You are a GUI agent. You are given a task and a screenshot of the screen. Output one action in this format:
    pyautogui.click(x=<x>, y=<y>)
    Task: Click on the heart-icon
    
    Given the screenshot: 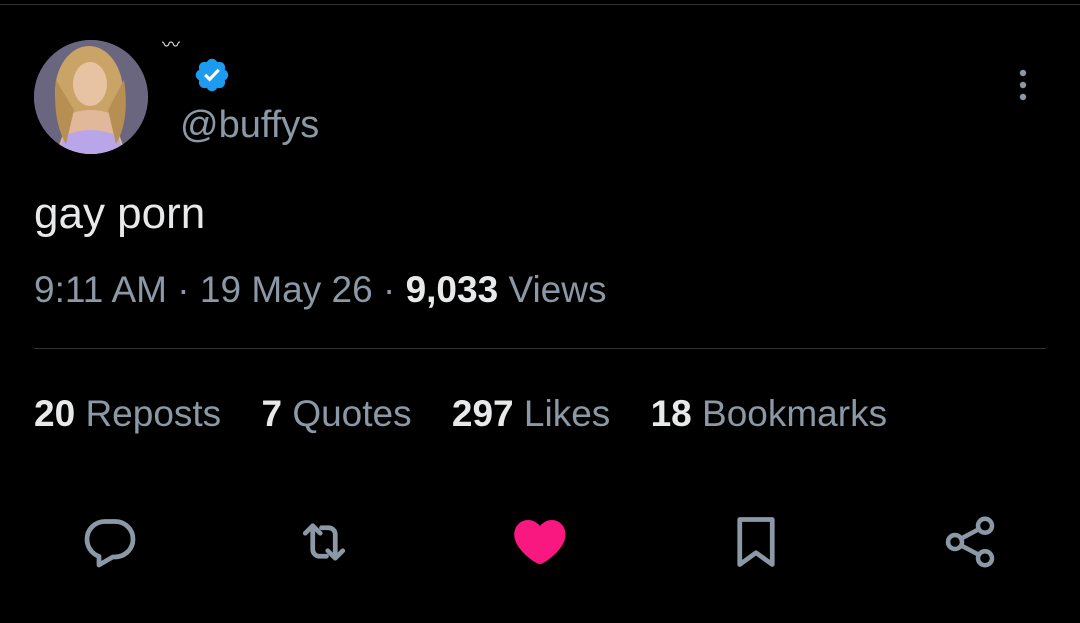 What is the action you would take?
    pyautogui.click(x=540, y=542)
    